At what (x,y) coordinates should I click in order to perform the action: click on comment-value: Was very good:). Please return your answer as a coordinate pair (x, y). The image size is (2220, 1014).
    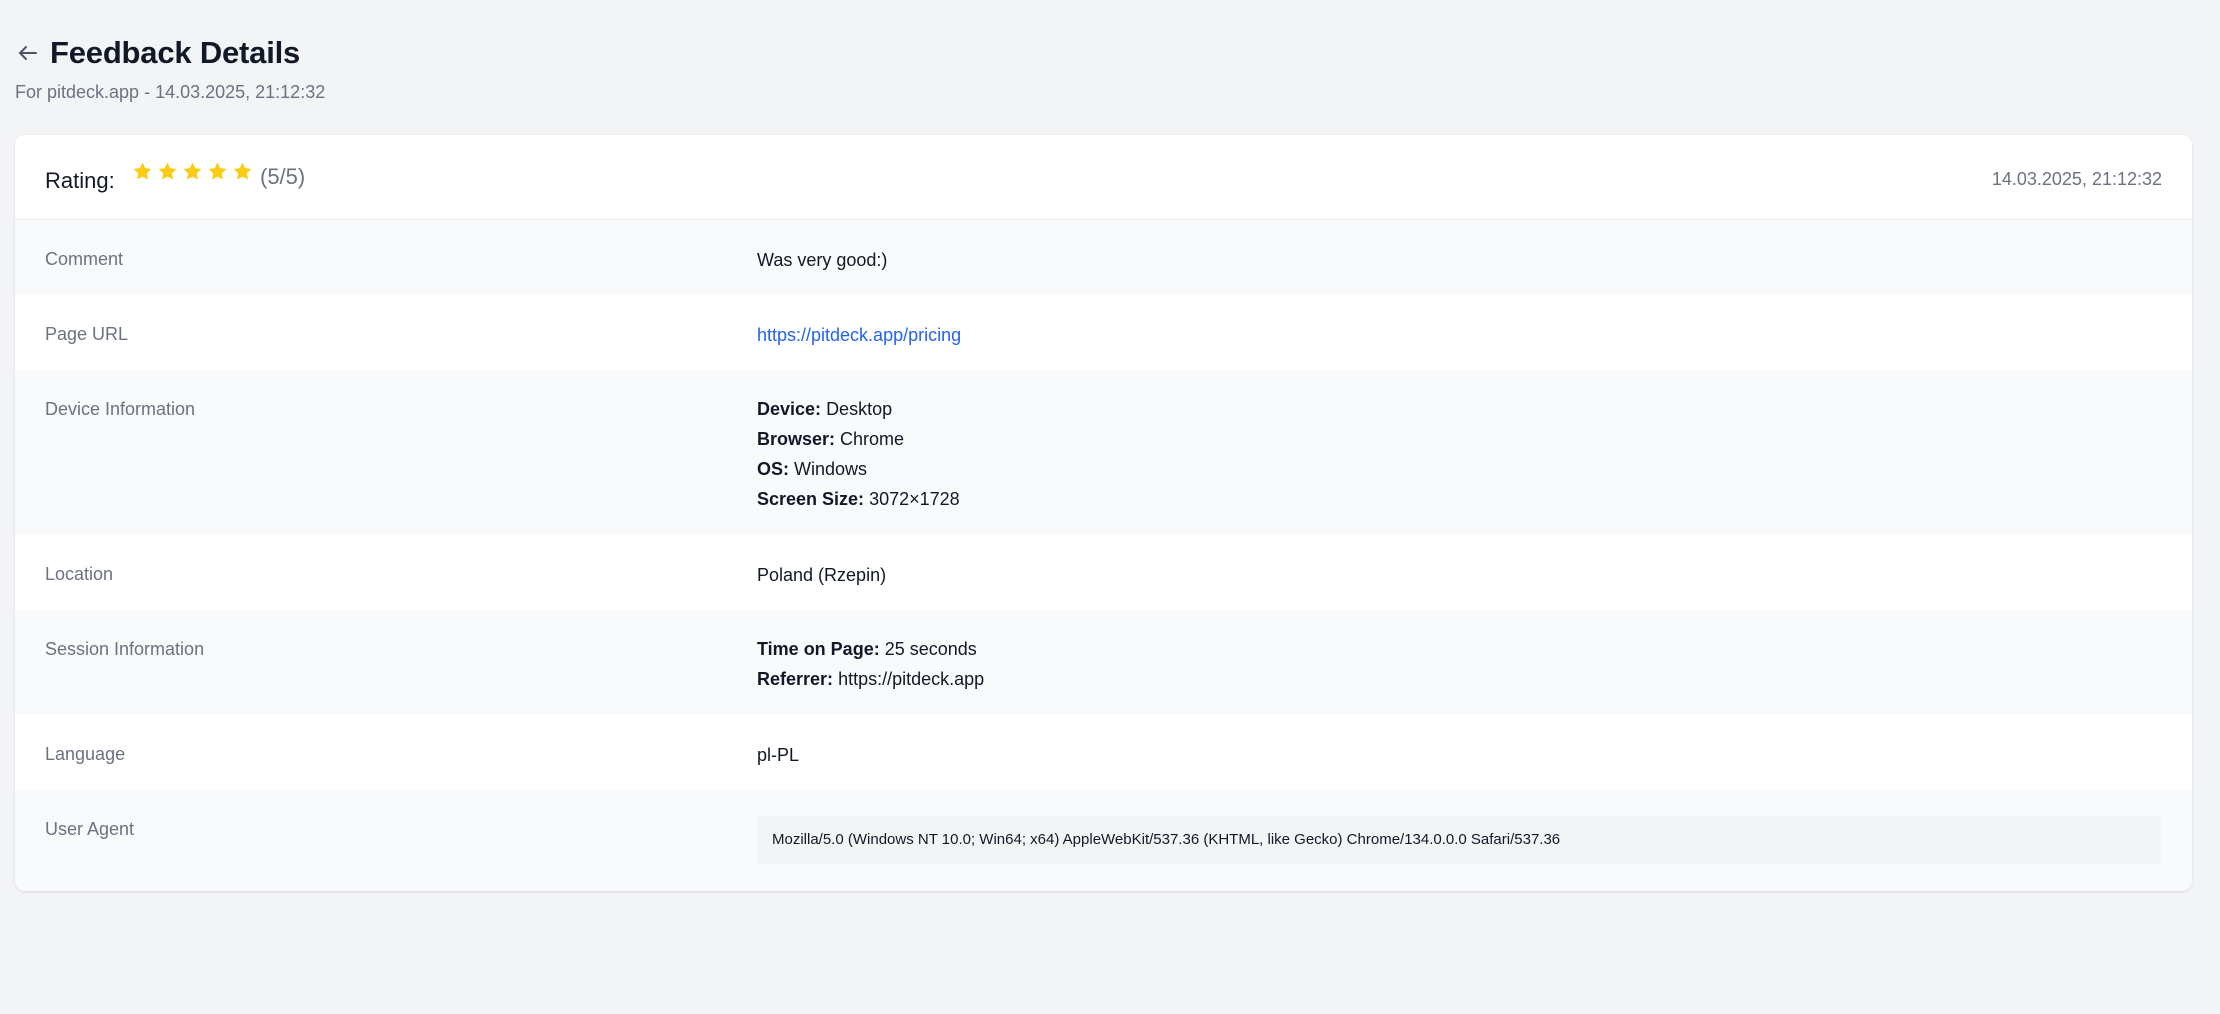
    Looking at the image, I should click on (822, 260).